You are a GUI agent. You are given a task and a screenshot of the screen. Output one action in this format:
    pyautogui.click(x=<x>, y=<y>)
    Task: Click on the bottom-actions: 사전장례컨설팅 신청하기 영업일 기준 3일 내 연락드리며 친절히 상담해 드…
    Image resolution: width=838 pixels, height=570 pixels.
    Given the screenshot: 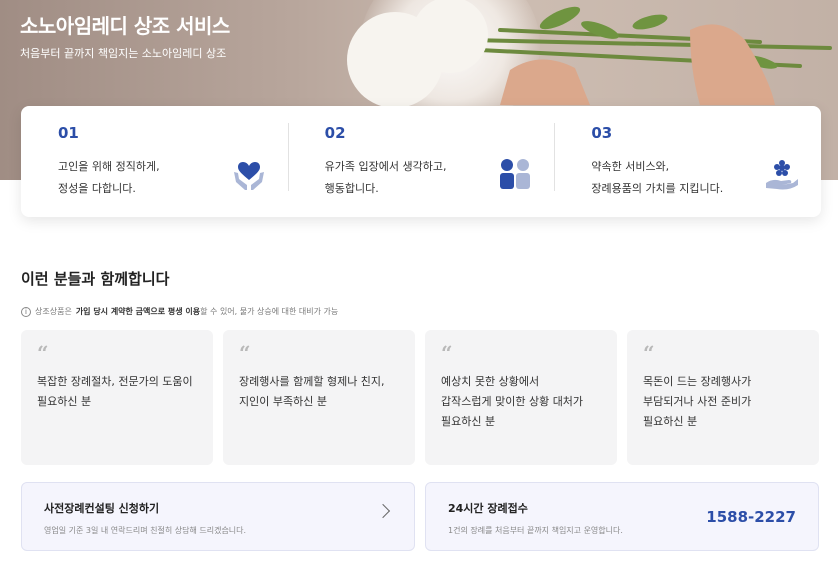 What is the action you would take?
    pyautogui.click(x=420, y=516)
    